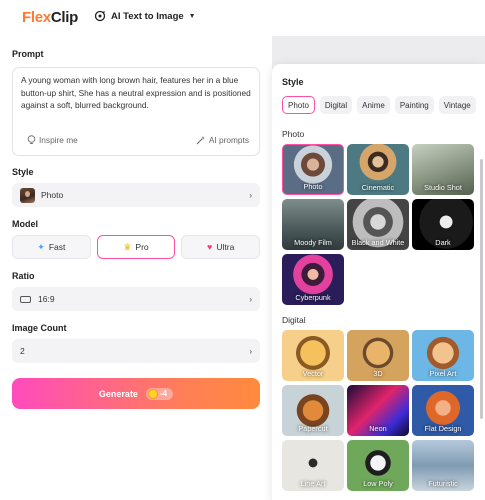  What do you see at coordinates (100, 16) in the screenshot?
I see `ai-image-icon` at bounding box center [100, 16].